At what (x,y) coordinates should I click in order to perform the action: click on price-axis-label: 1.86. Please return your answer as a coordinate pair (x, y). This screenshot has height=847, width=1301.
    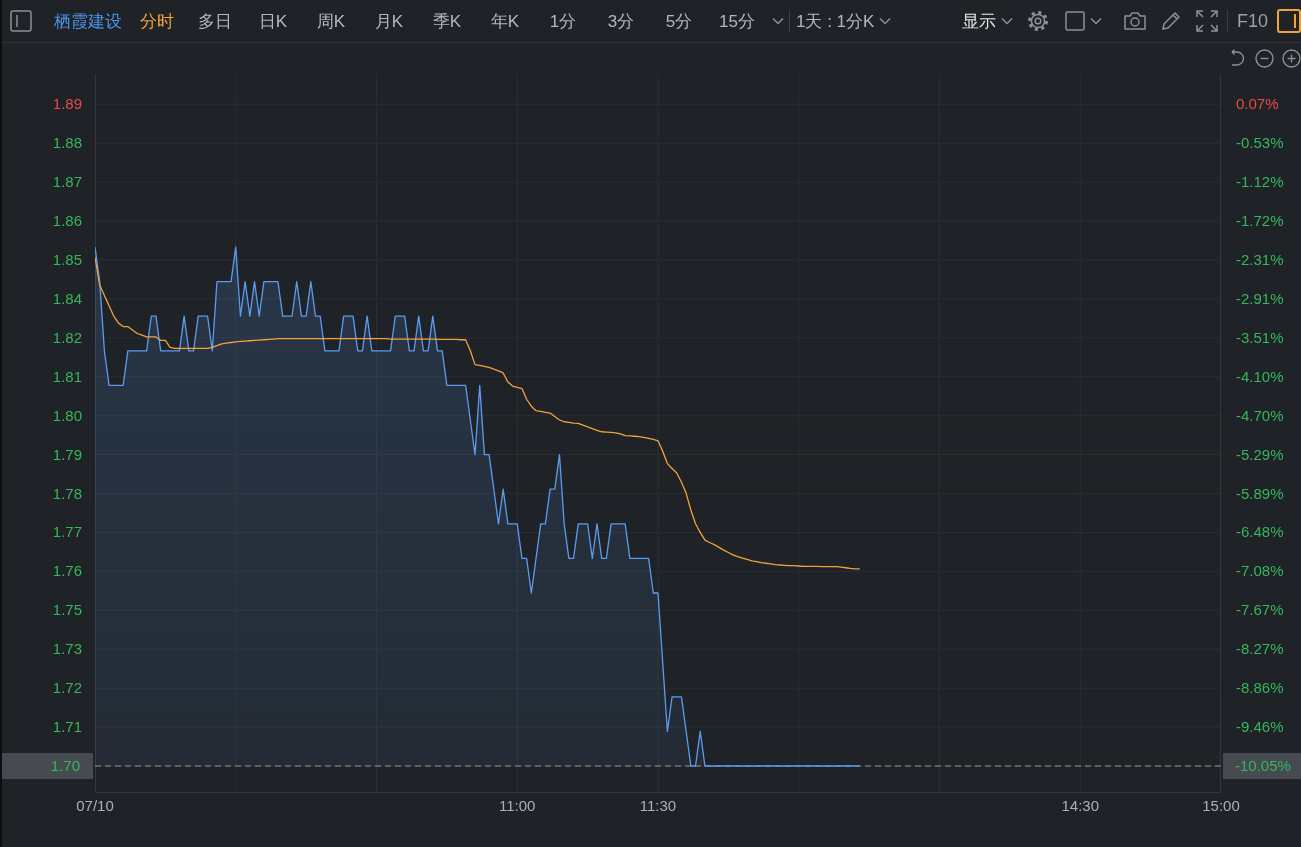
    Looking at the image, I should click on (67, 221).